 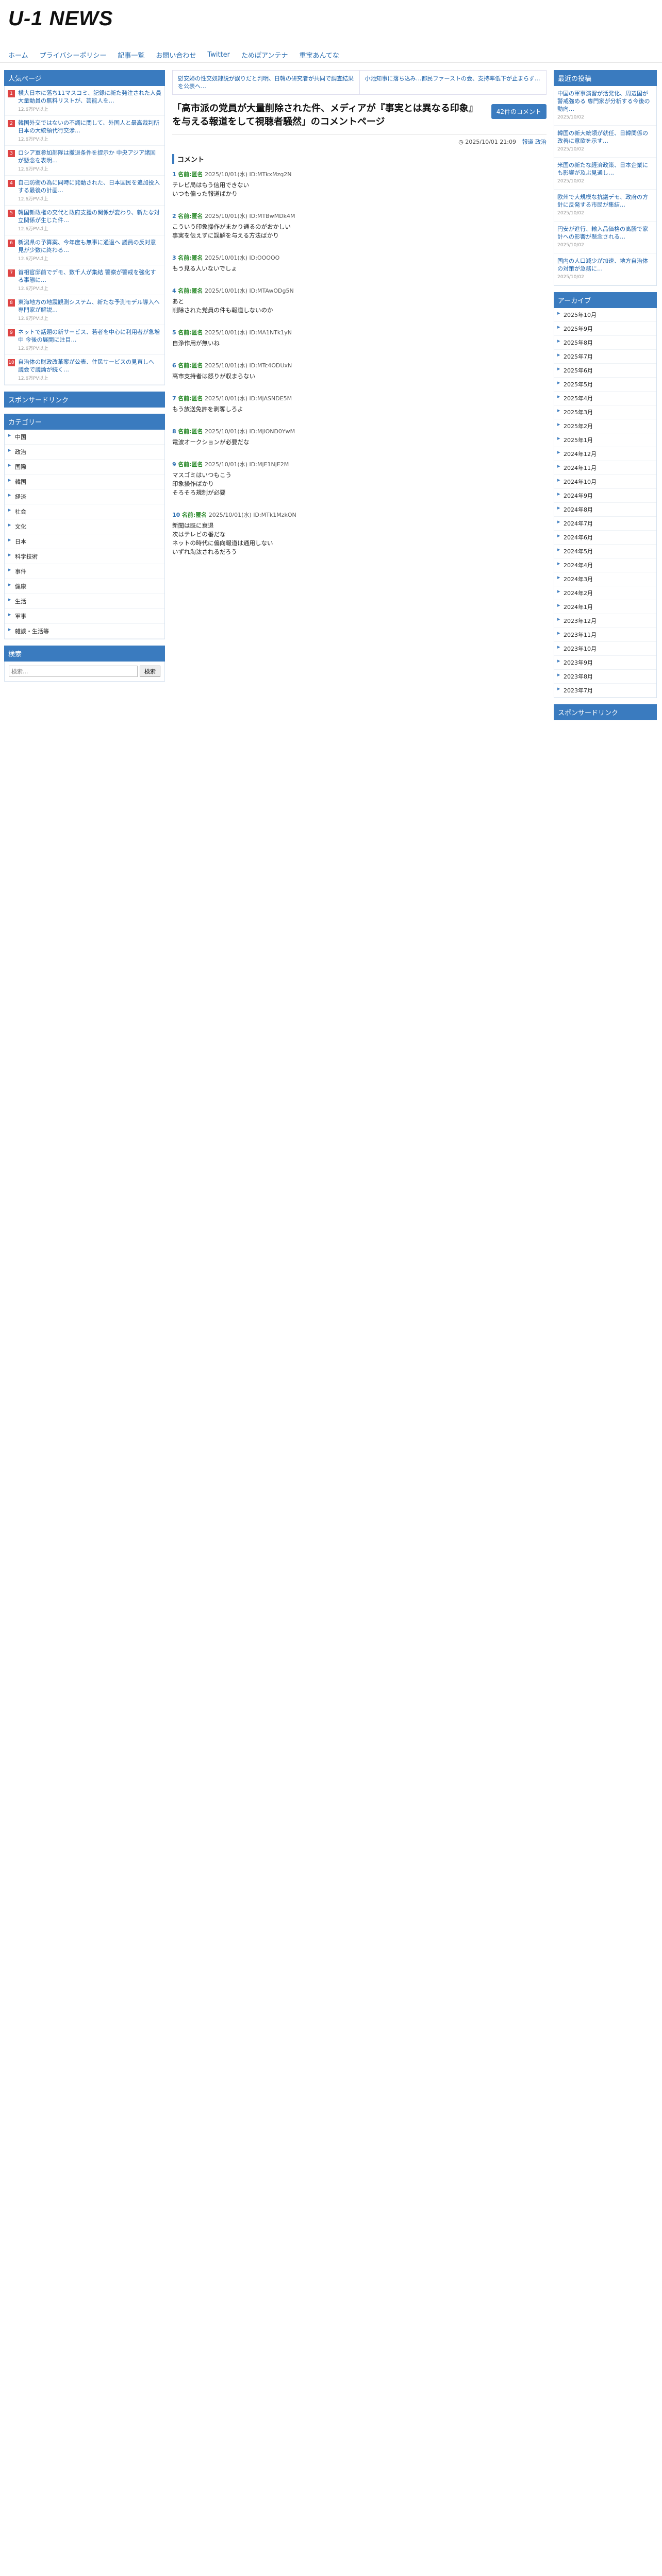 What do you see at coordinates (605, 371) in the screenshot?
I see `archive-item: 2025年6月` at bounding box center [605, 371].